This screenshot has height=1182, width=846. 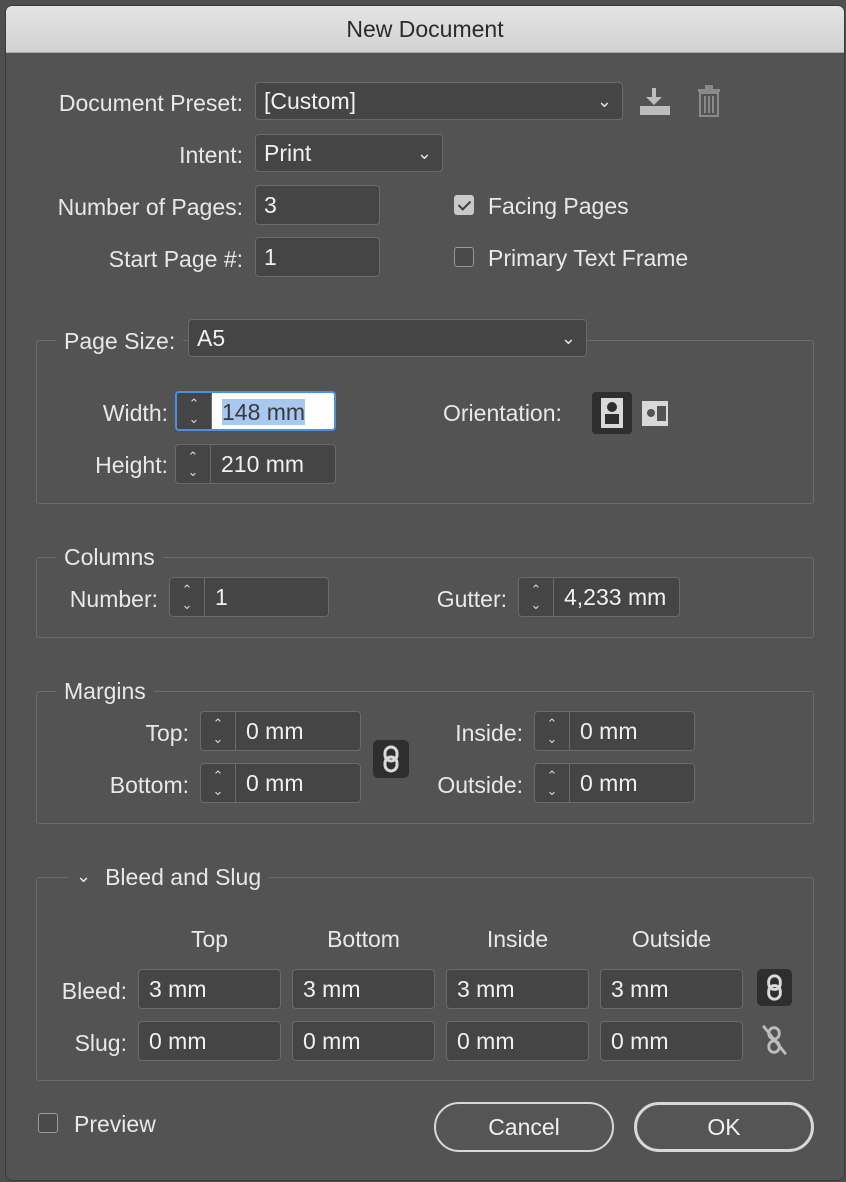 I want to click on document-preset-label: Document Preset:, so click(x=150, y=103).